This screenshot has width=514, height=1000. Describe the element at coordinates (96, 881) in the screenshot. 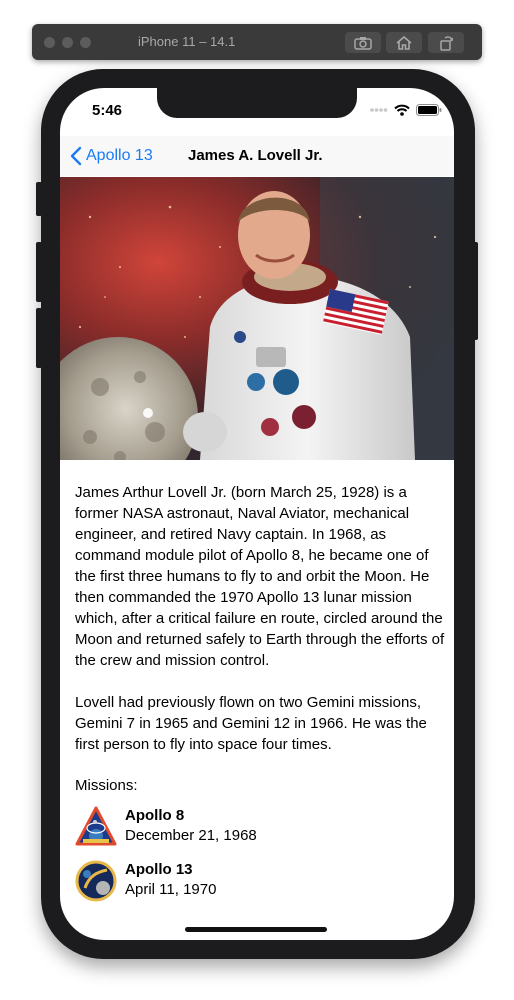

I see `apollo-13-patch-icon` at that location.